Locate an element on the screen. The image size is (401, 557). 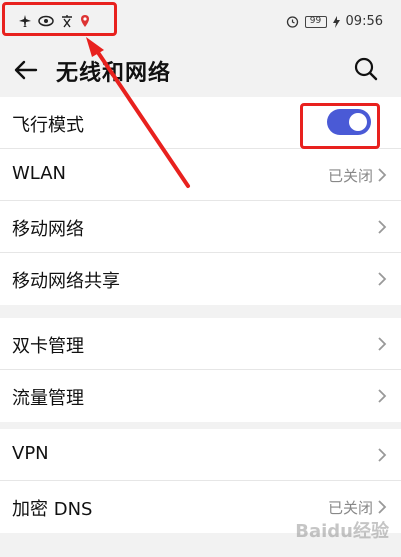
annotation-box-status is located at coordinates (59, 19).